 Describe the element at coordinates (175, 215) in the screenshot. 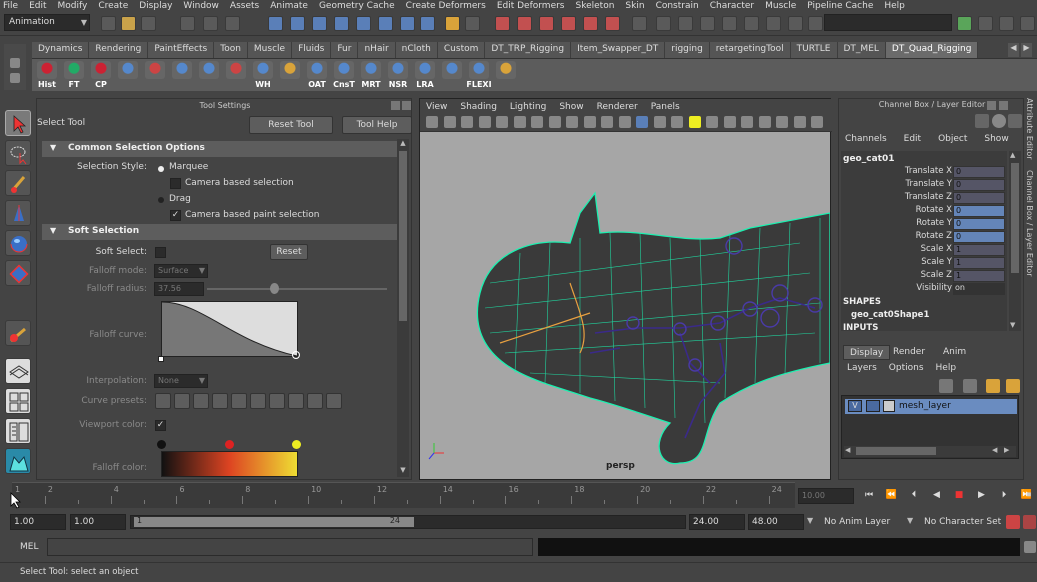

I see `camera-paint-selection-checkbox: ✓` at that location.